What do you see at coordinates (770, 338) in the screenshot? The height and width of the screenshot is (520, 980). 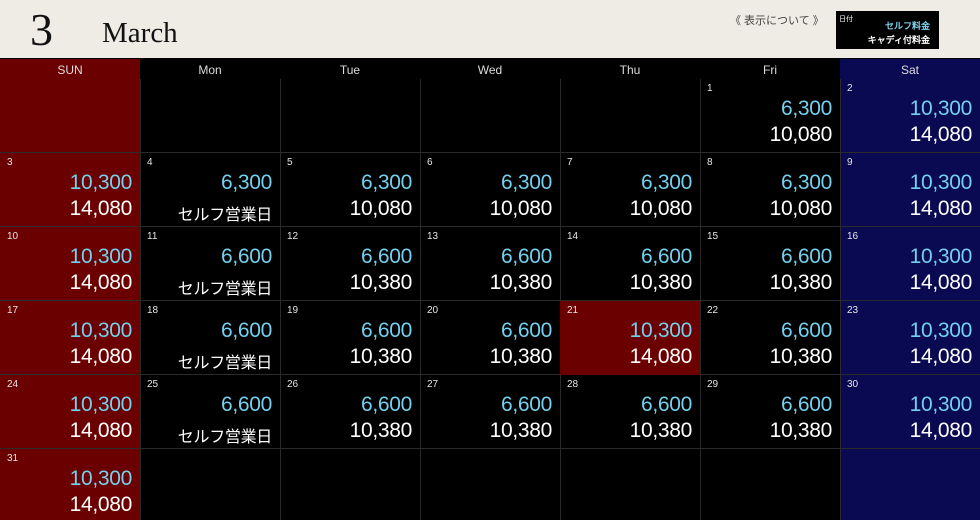 I see `calendar-day-22: 22 6,600 10,380` at bounding box center [770, 338].